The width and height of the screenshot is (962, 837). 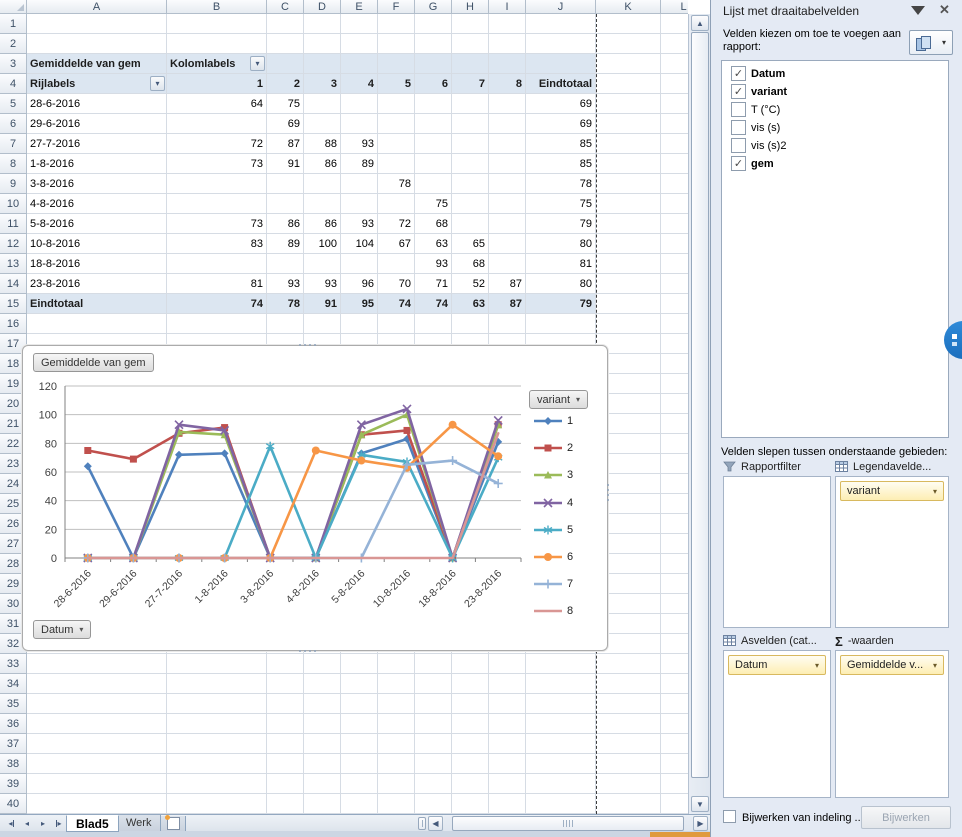 I want to click on zone-box-2: Datum ▾, so click(x=777, y=724).